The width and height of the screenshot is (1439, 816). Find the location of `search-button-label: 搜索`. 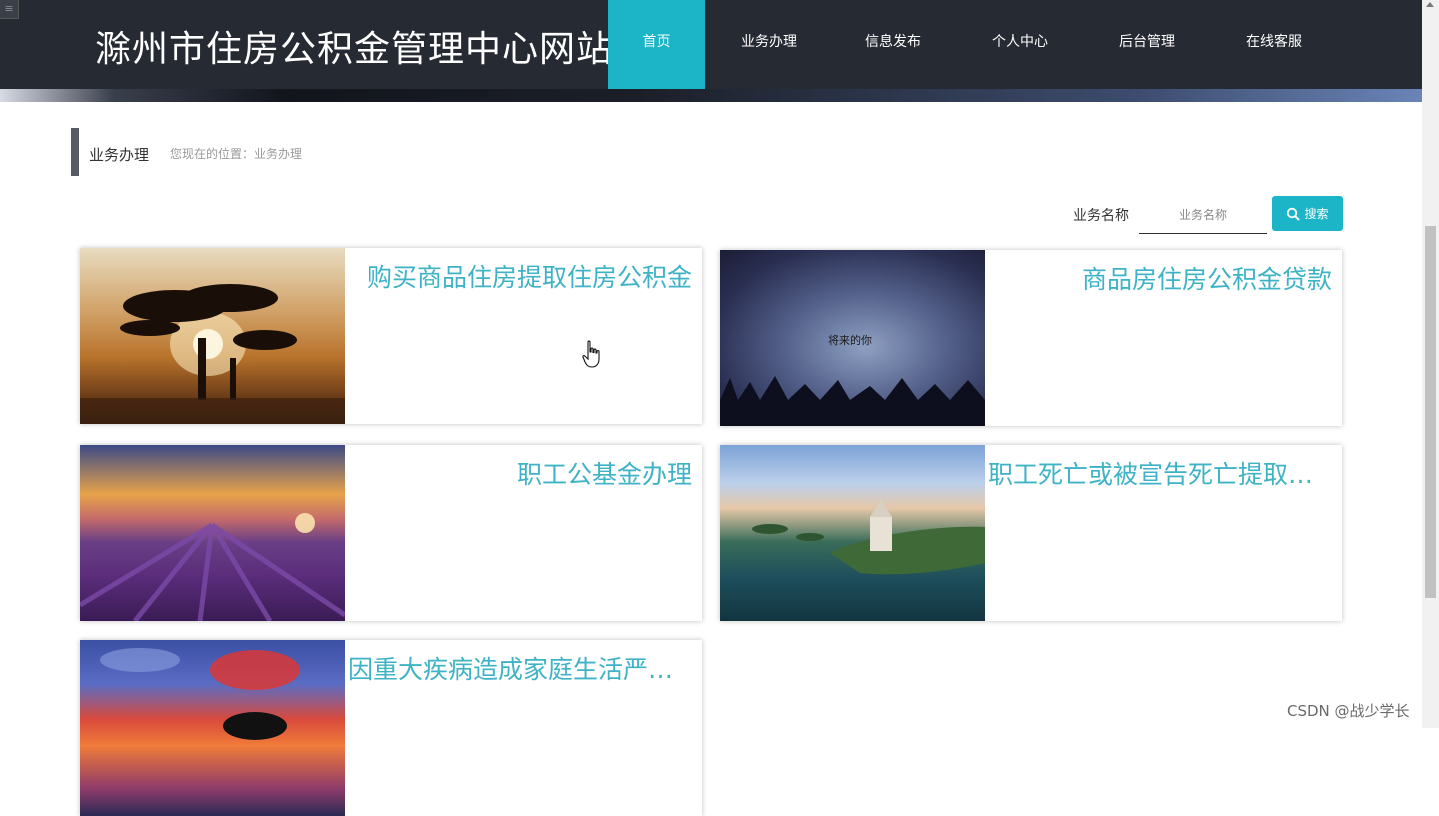

search-button-label: 搜索 is located at coordinates (1316, 214).